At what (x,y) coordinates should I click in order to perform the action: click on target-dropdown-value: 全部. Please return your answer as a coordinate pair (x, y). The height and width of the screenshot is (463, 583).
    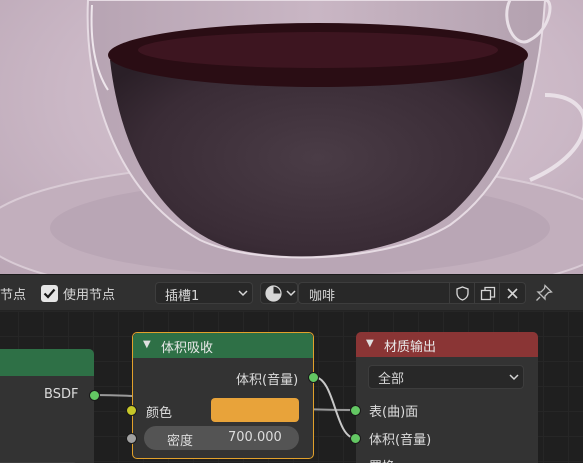
    Looking at the image, I should click on (391, 379).